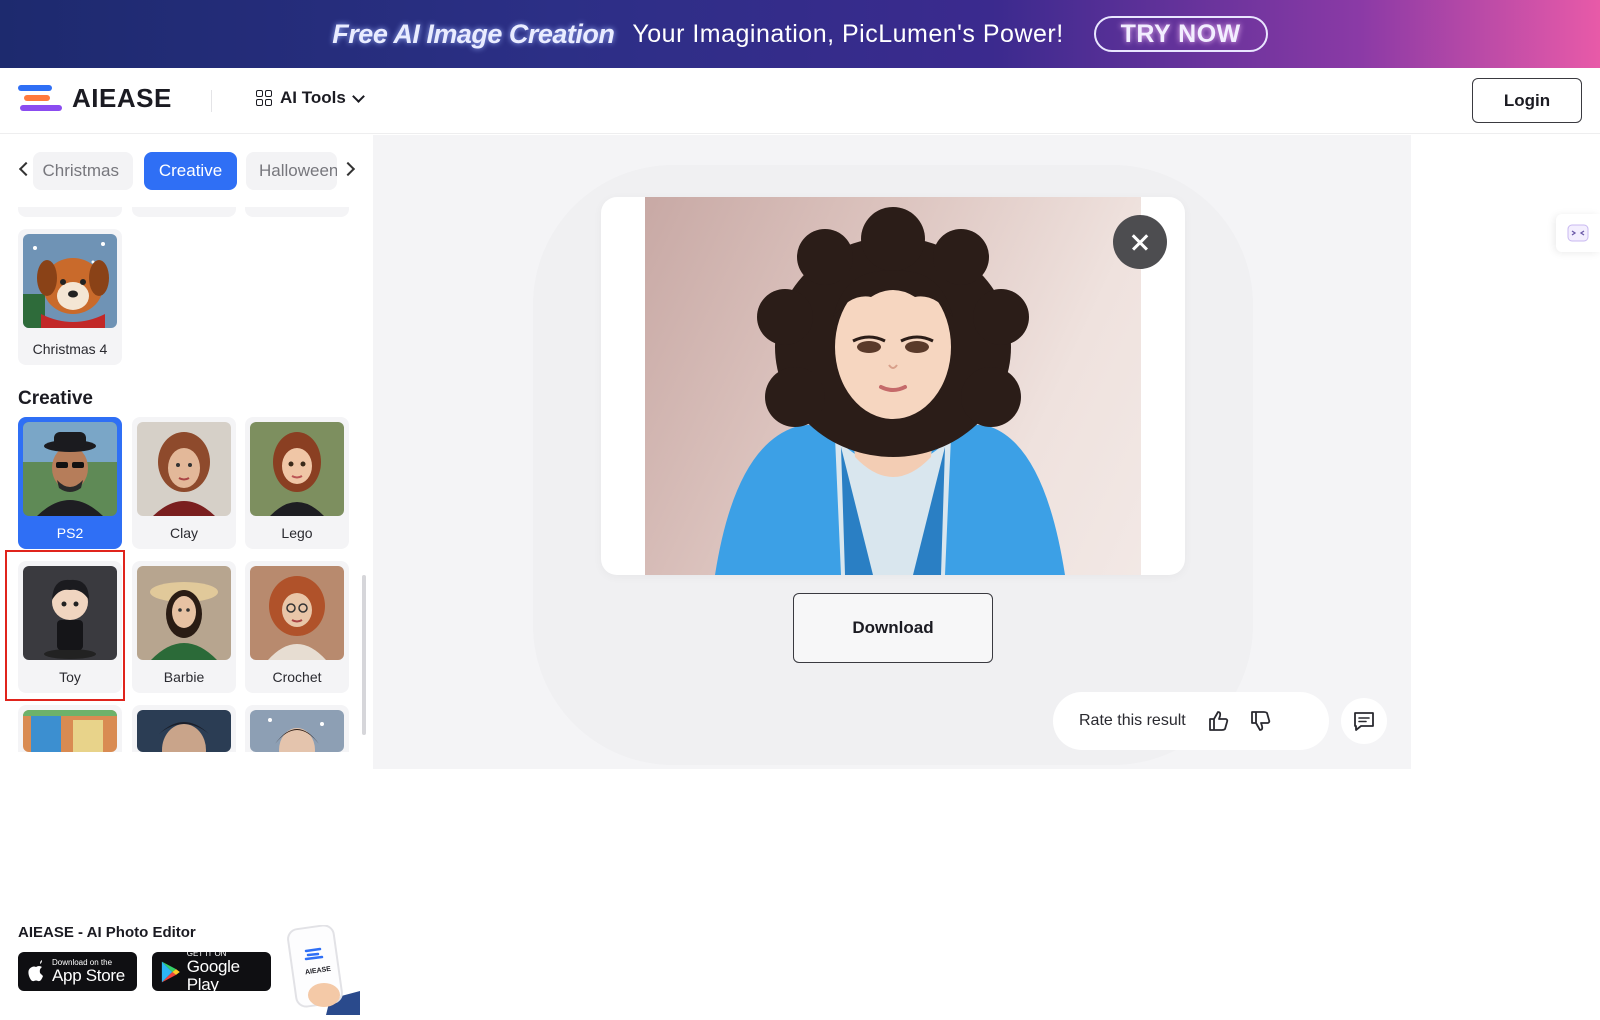 The height and width of the screenshot is (1020, 1600). What do you see at coordinates (65, 625) in the screenshot?
I see `selected-style-highlight` at bounding box center [65, 625].